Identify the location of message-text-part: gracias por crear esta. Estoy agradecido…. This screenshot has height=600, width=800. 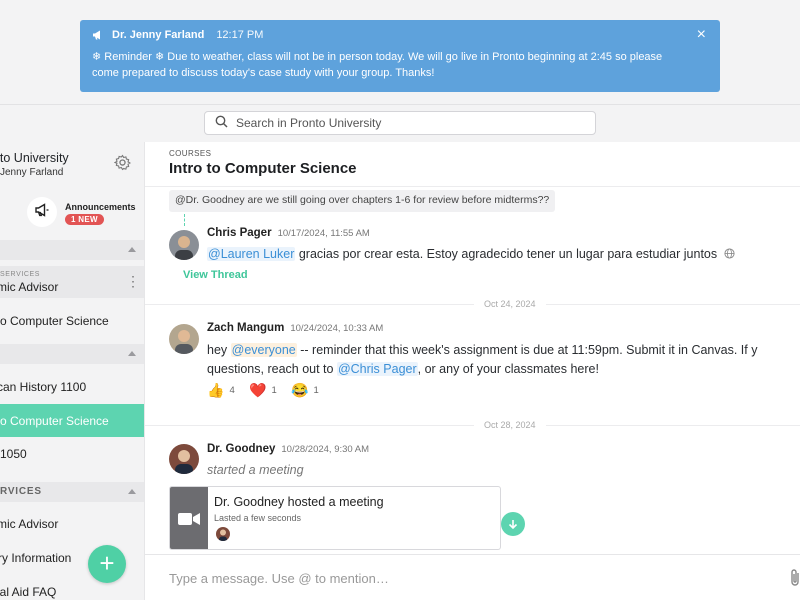
(506, 254).